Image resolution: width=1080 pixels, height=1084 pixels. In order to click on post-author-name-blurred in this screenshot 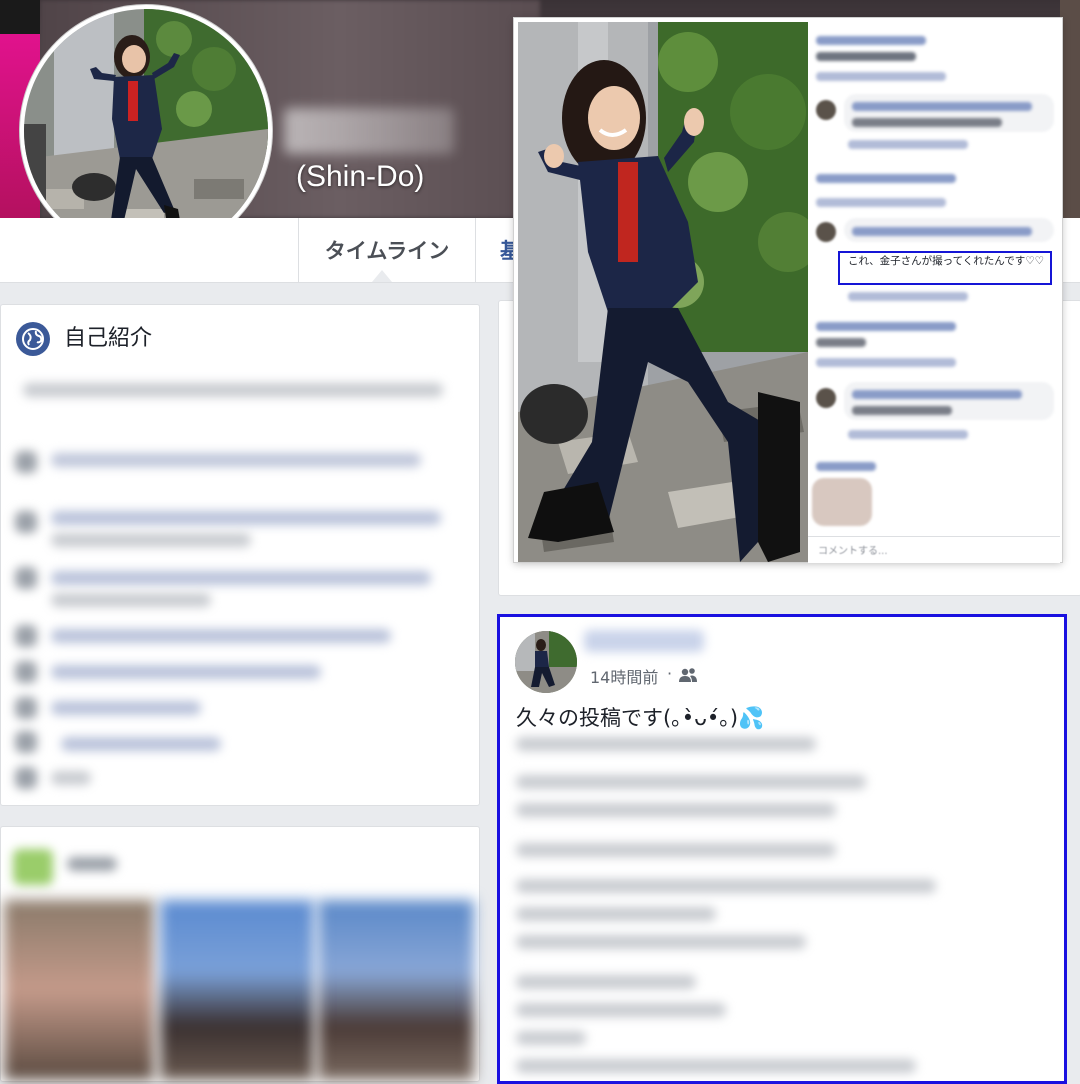, I will do `click(644, 641)`.